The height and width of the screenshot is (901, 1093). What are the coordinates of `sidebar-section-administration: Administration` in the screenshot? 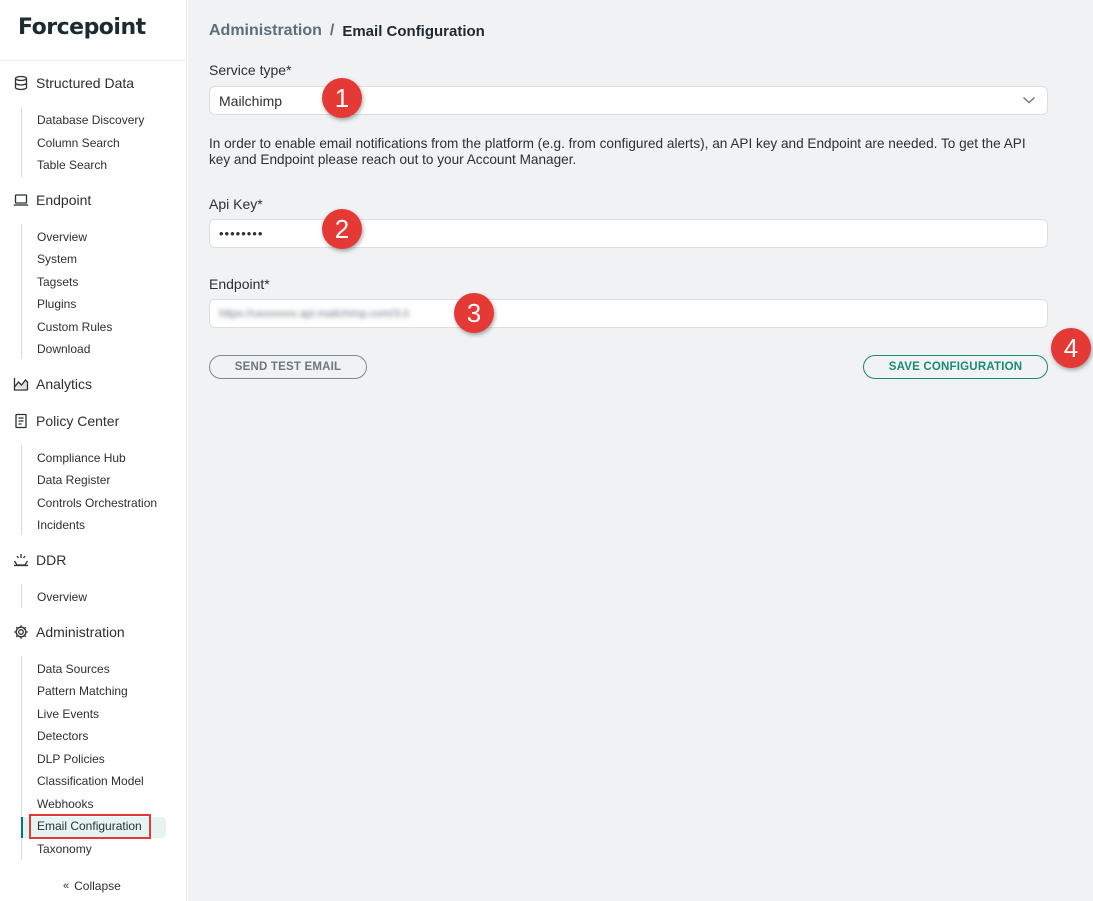 It's located at (69, 632).